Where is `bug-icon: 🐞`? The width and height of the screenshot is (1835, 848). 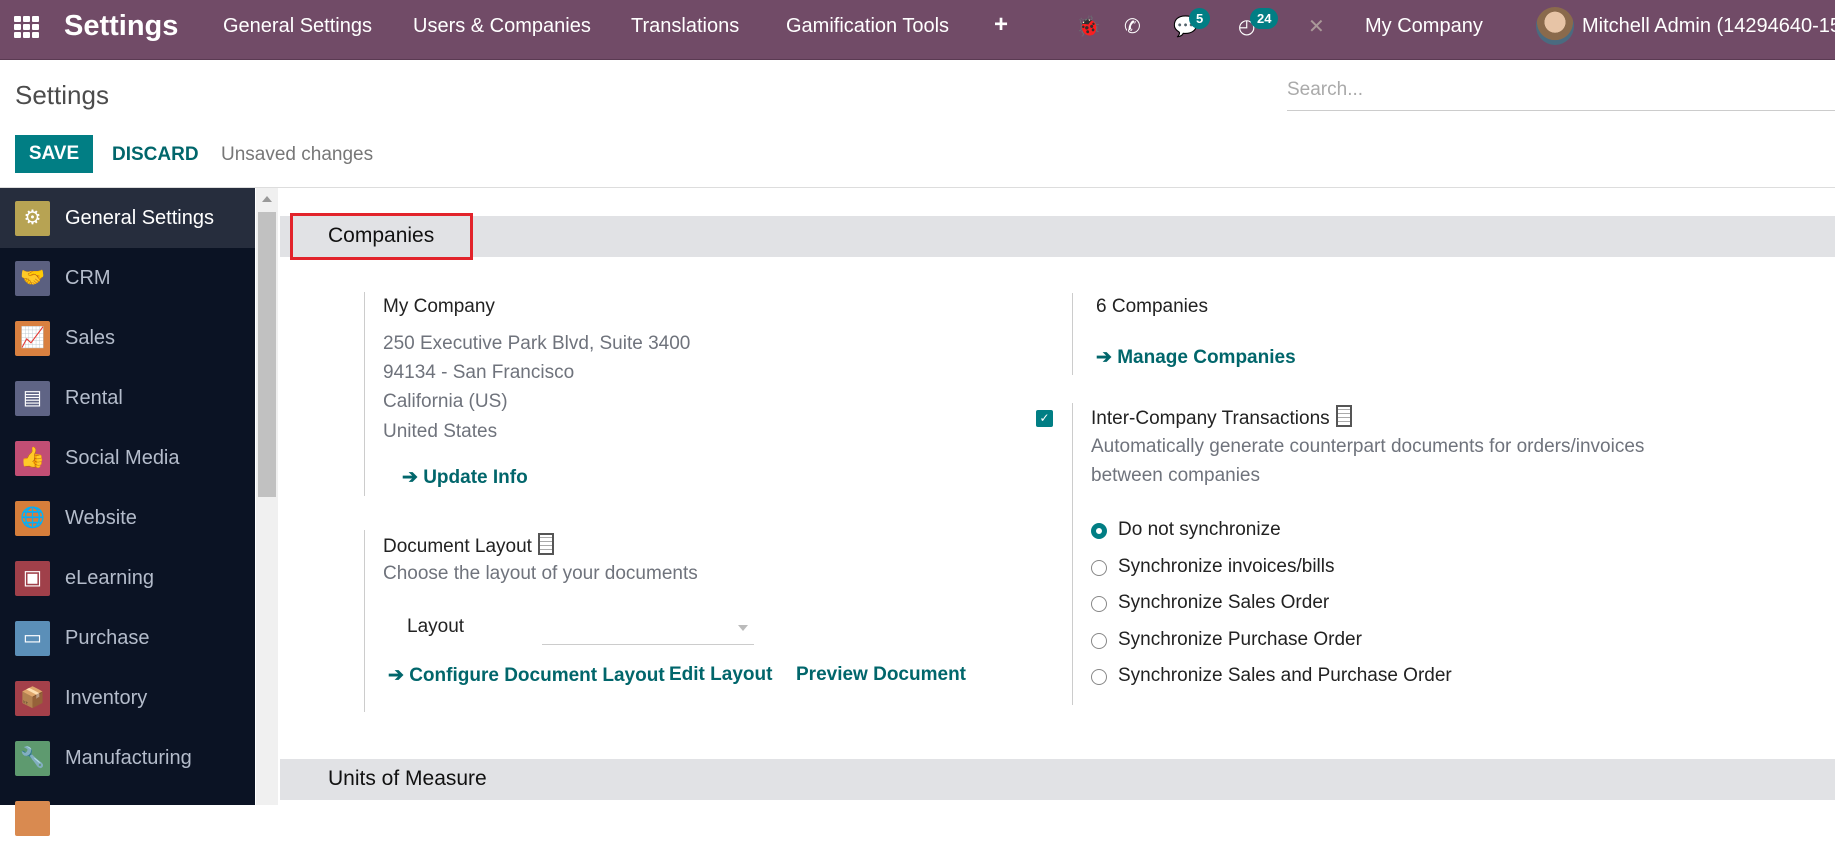 bug-icon: 🐞 is located at coordinates (1088, 26).